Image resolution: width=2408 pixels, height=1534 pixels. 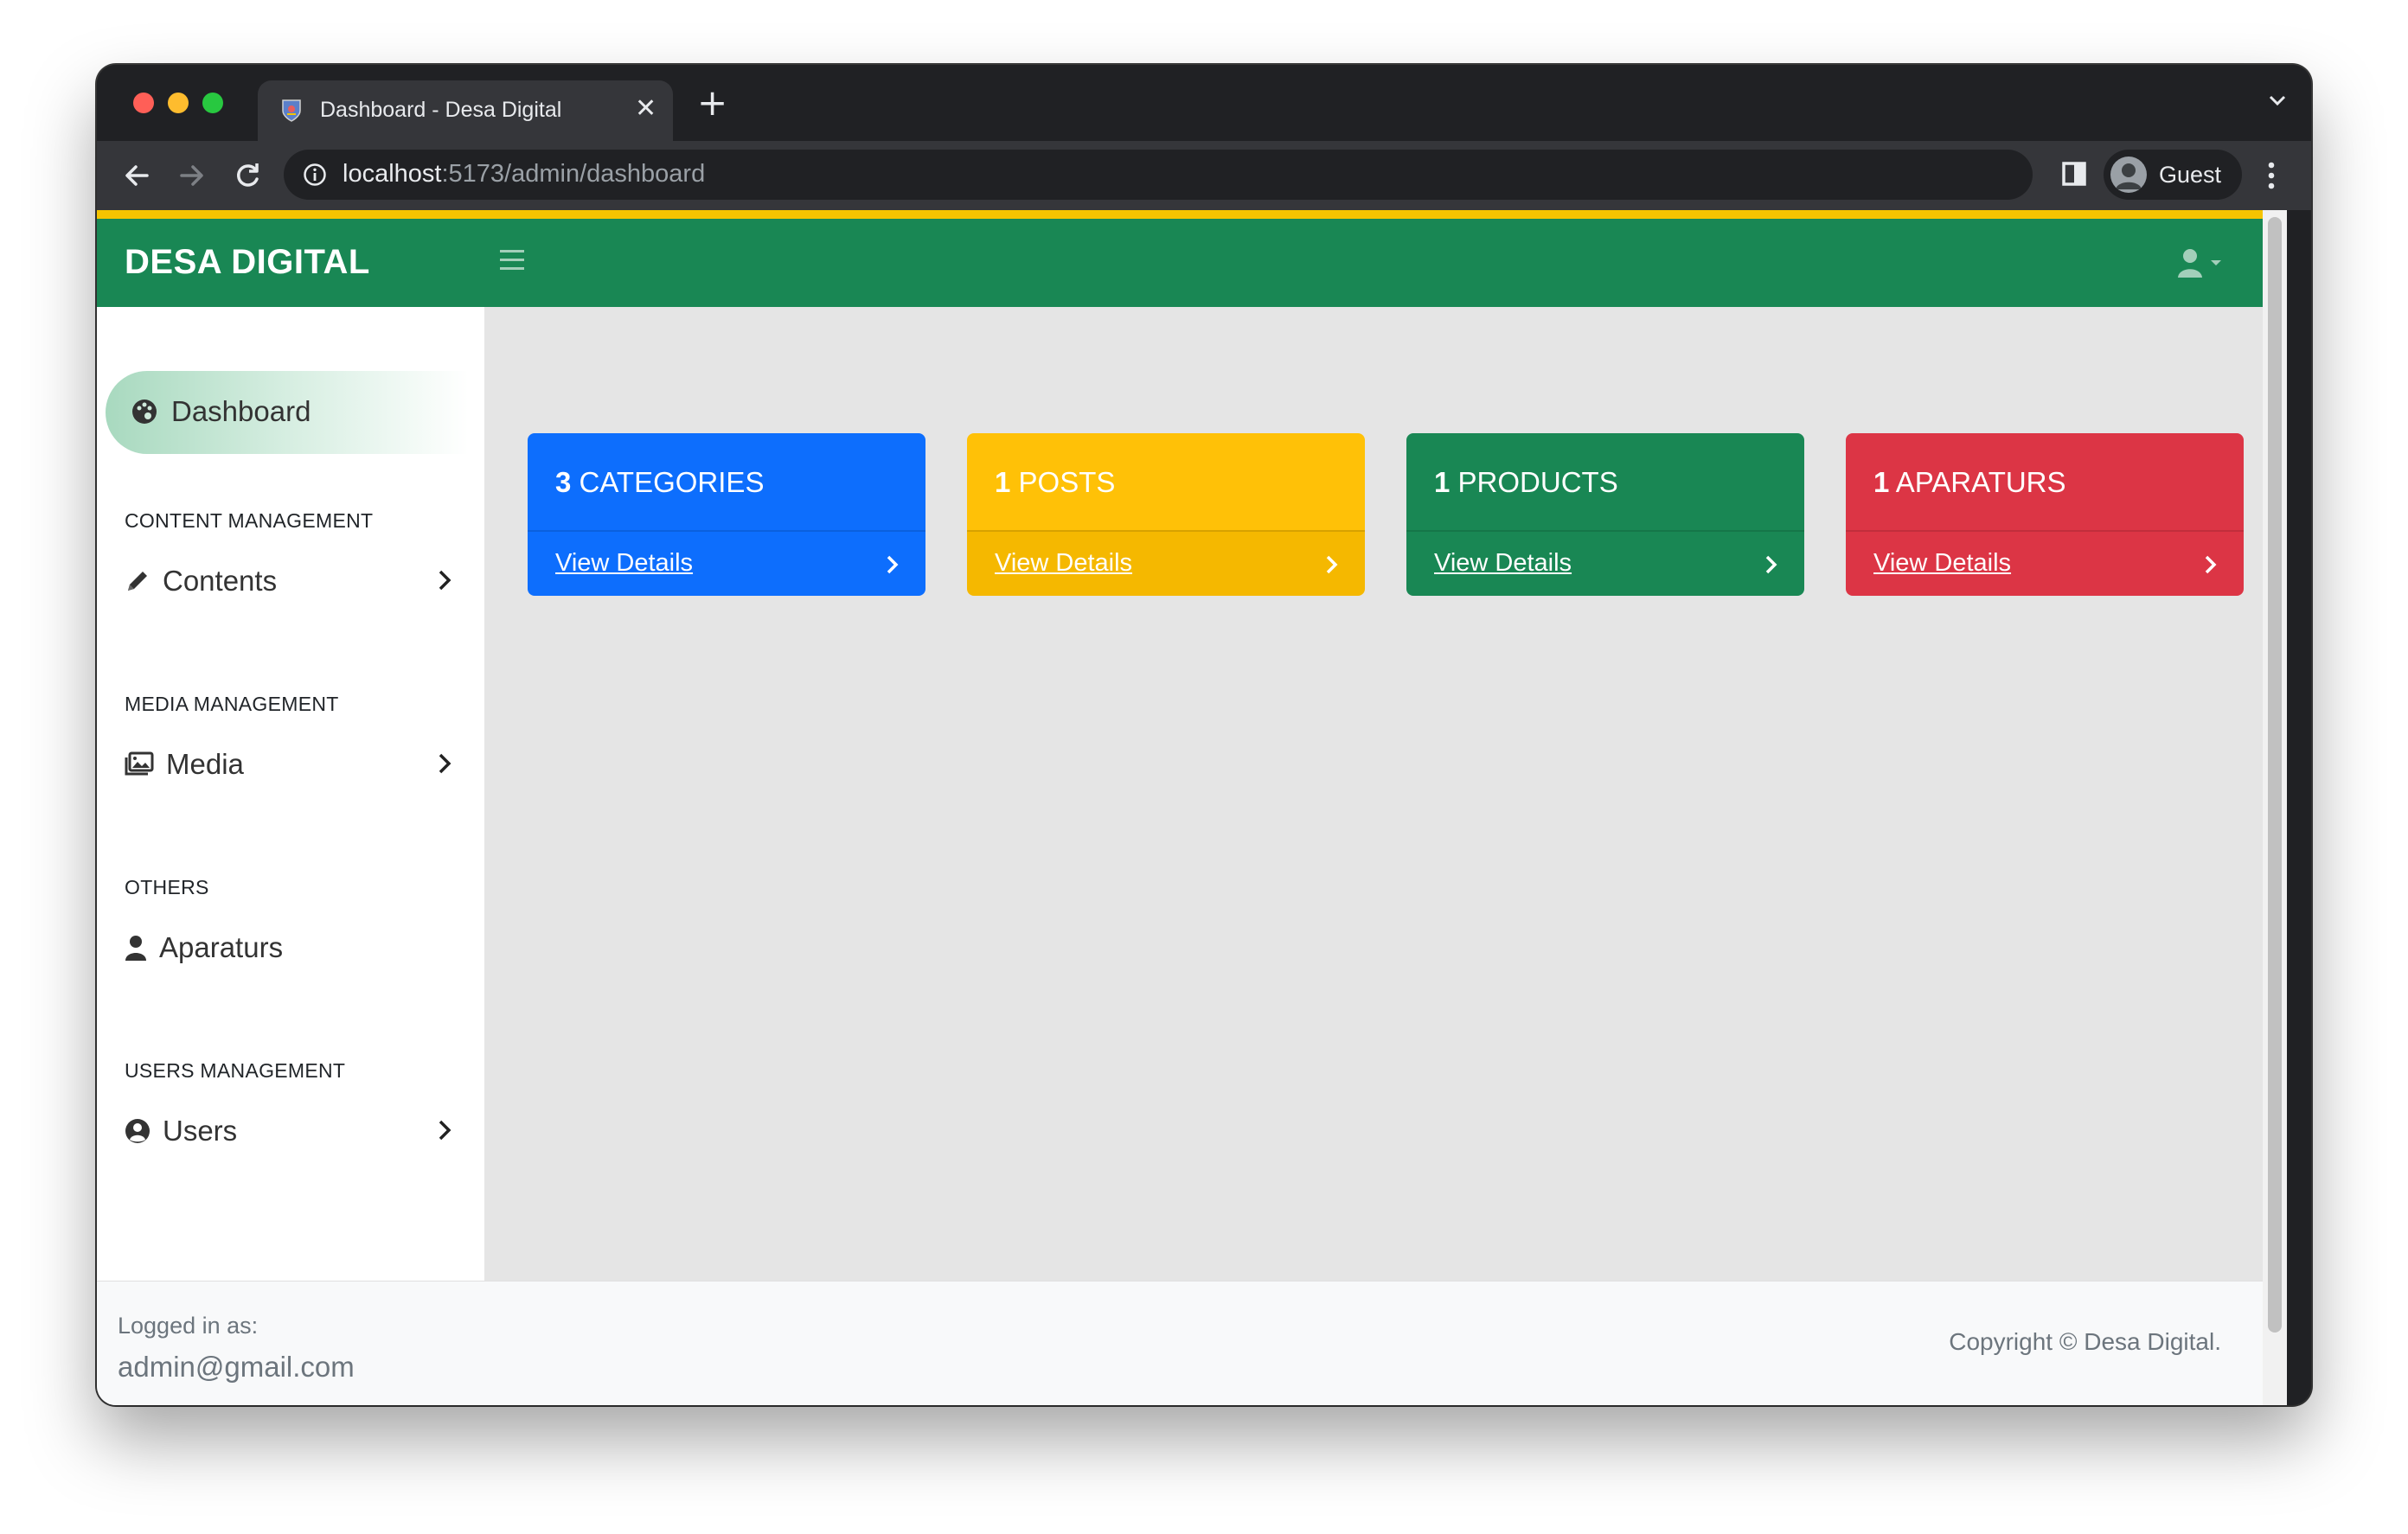 What do you see at coordinates (1158, 175) in the screenshot?
I see `address-bar: localhost:5173/admin/dashboard` at bounding box center [1158, 175].